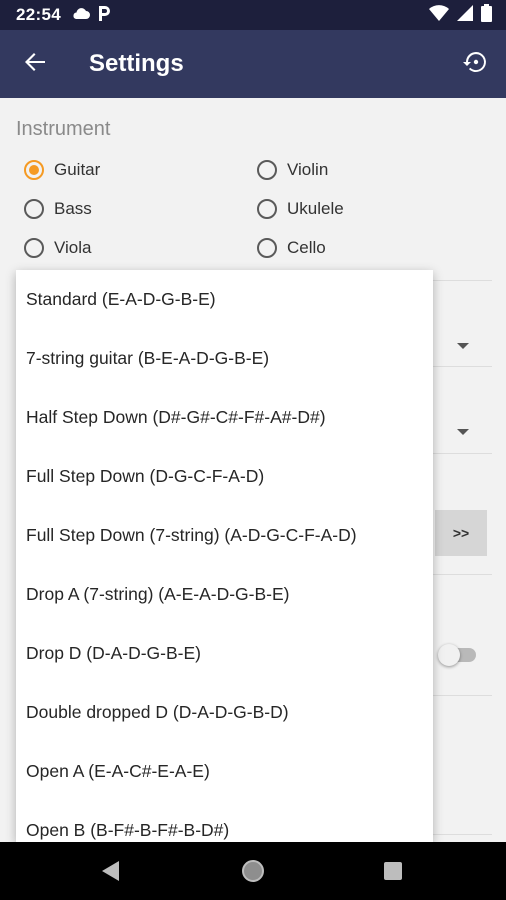  I want to click on restore-icon, so click(475, 64).